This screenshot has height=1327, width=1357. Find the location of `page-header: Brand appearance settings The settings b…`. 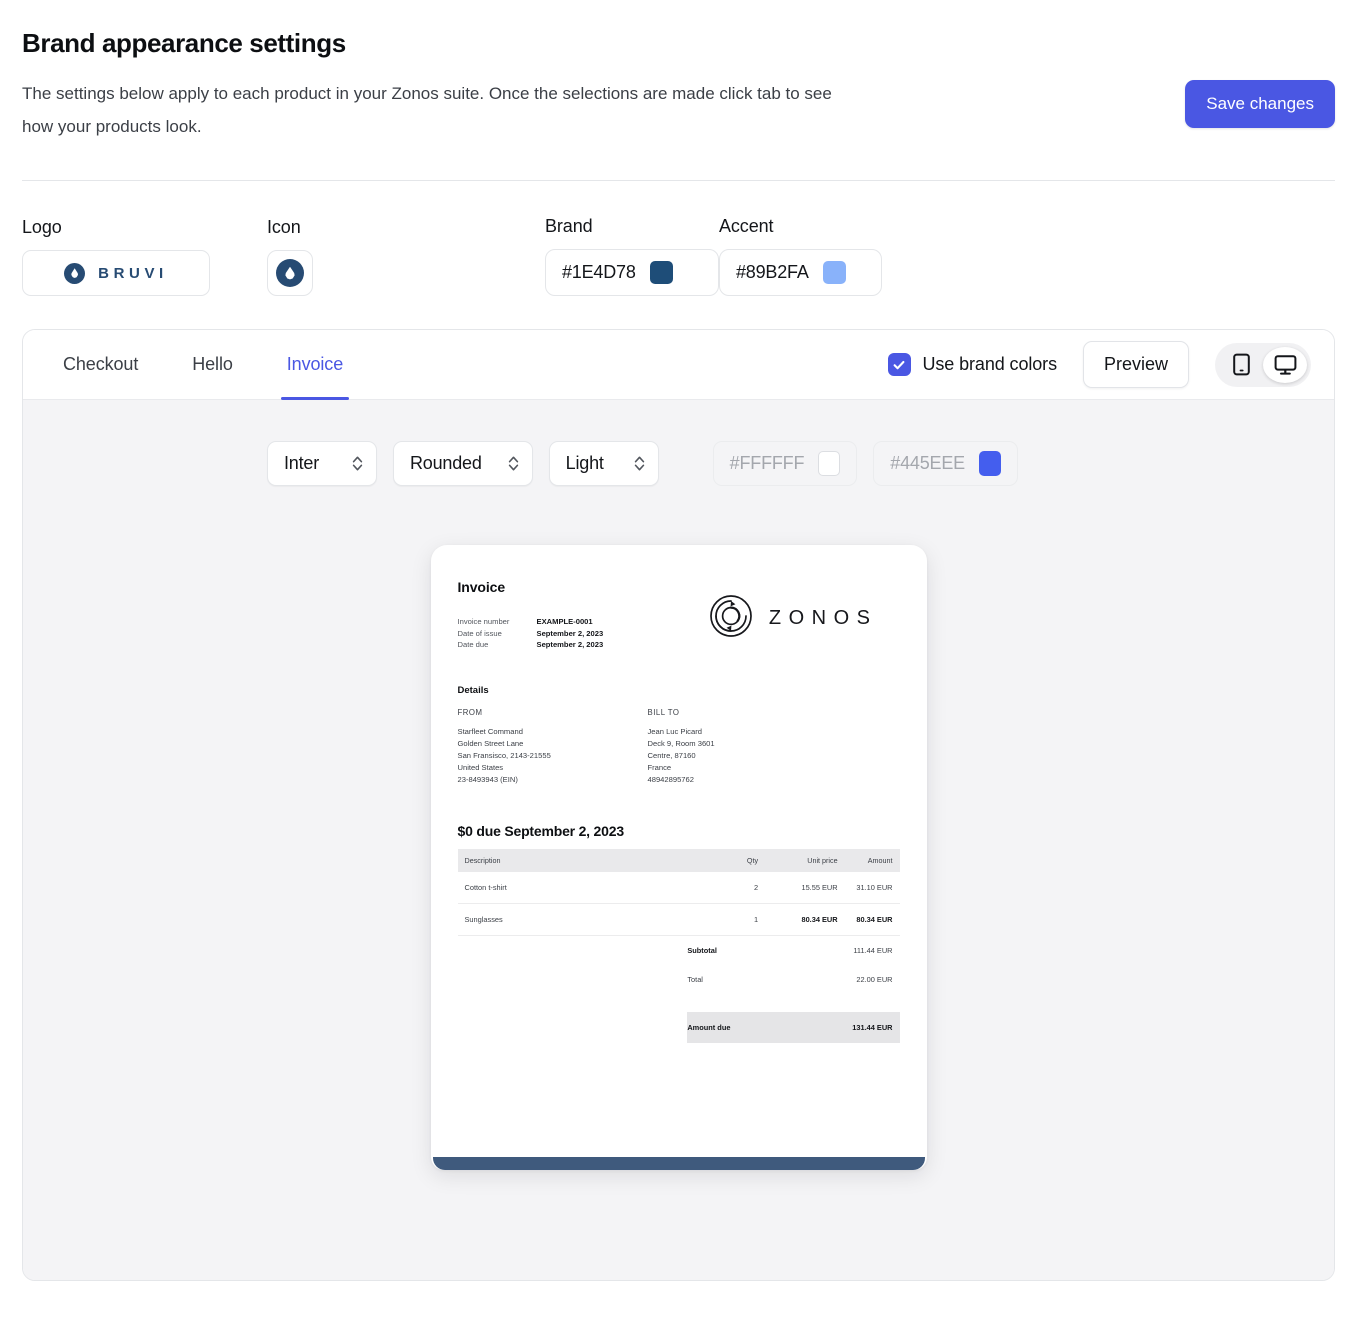

page-header: Brand appearance settings The settings b… is located at coordinates (678, 71).